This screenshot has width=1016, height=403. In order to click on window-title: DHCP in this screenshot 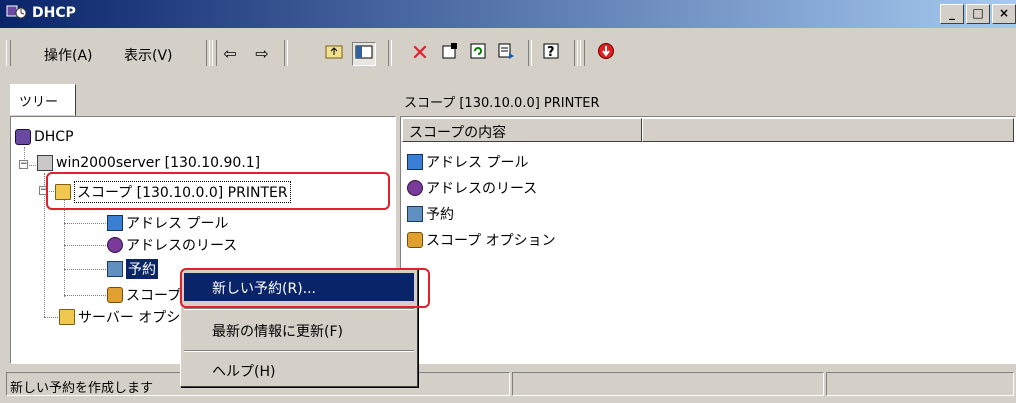, I will do `click(54, 13)`.